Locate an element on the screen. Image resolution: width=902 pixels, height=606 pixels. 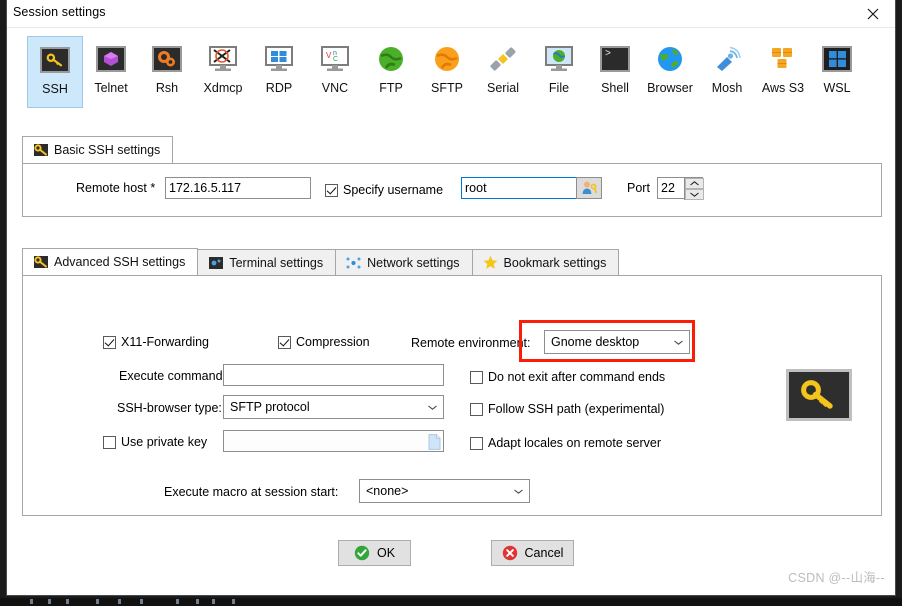
protocol-sftp: SFTP is located at coordinates (447, 72).